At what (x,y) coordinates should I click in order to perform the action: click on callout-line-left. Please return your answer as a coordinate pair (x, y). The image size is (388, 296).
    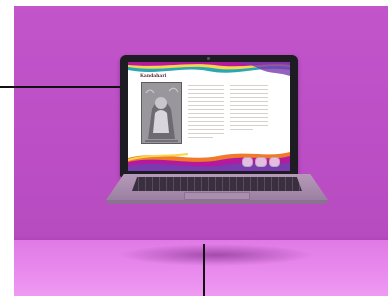
    Looking at the image, I should click on (66, 87).